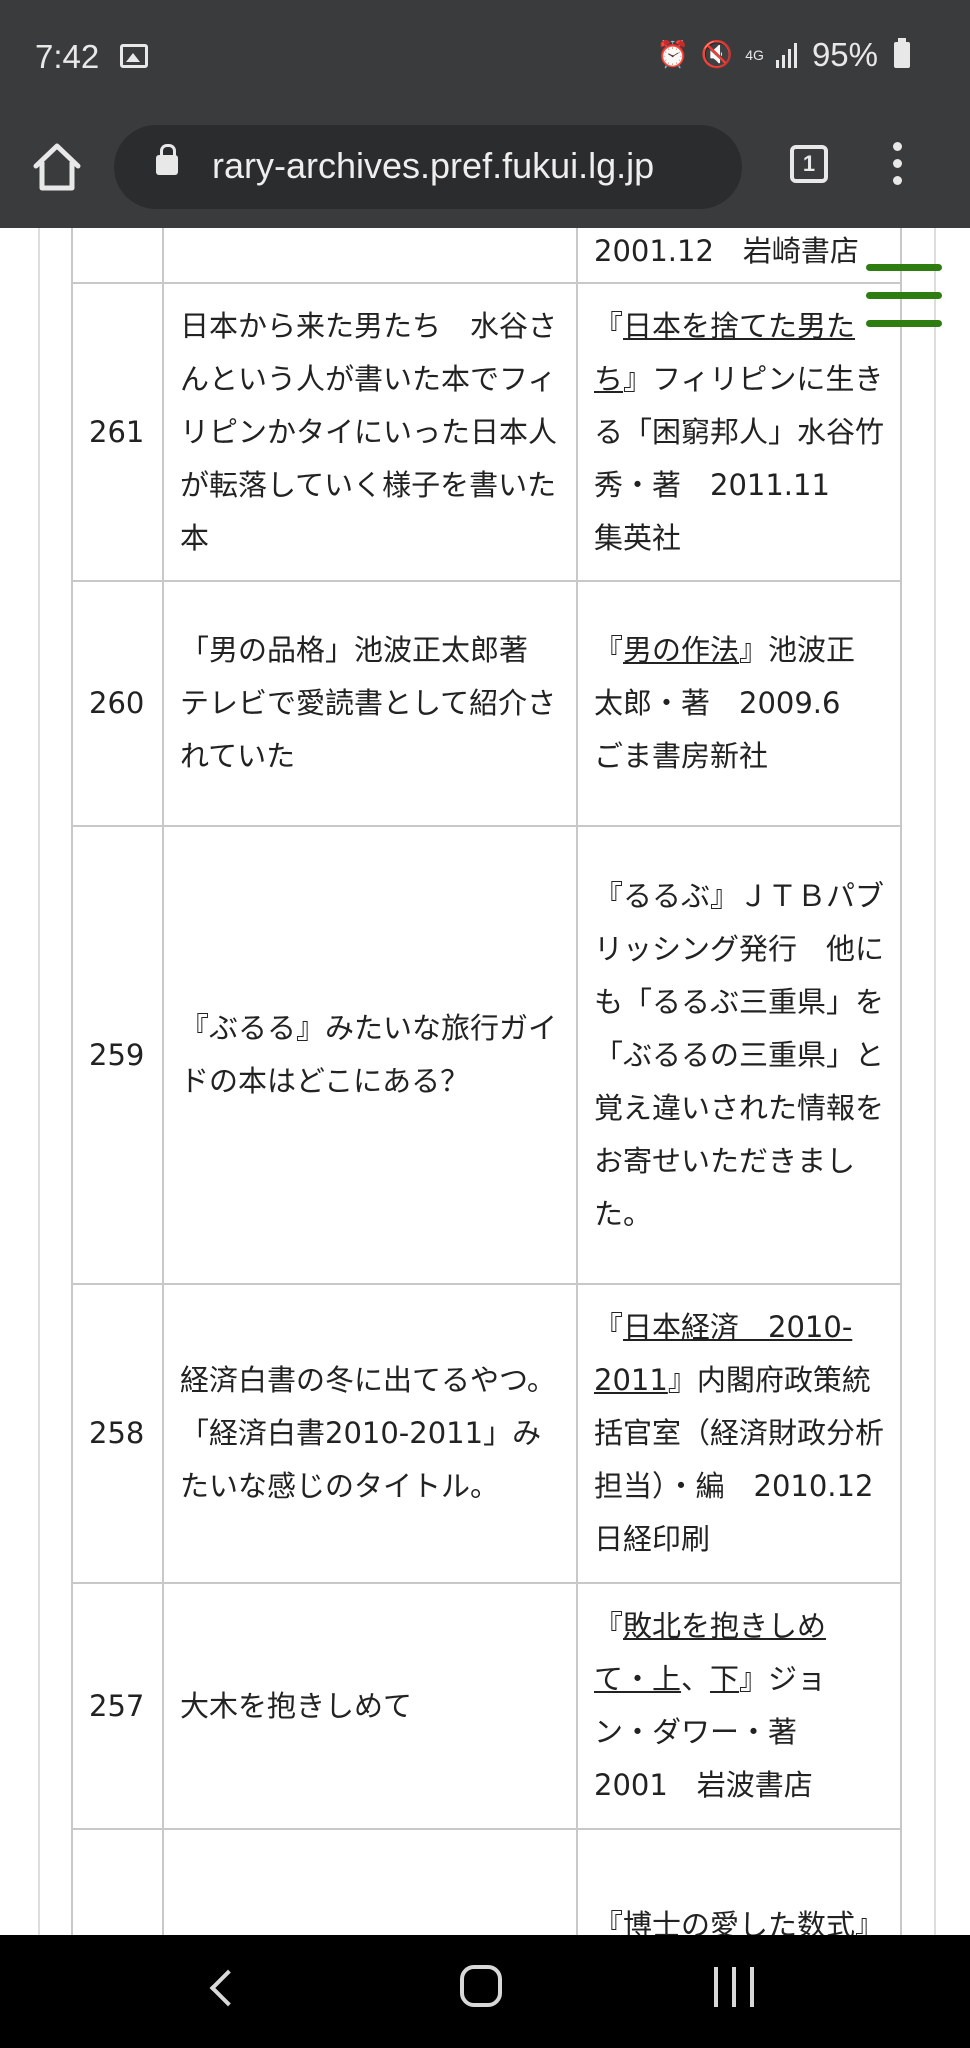 Image resolution: width=970 pixels, height=2048 pixels. What do you see at coordinates (117, 1433) in the screenshot?
I see `row-number: 258` at bounding box center [117, 1433].